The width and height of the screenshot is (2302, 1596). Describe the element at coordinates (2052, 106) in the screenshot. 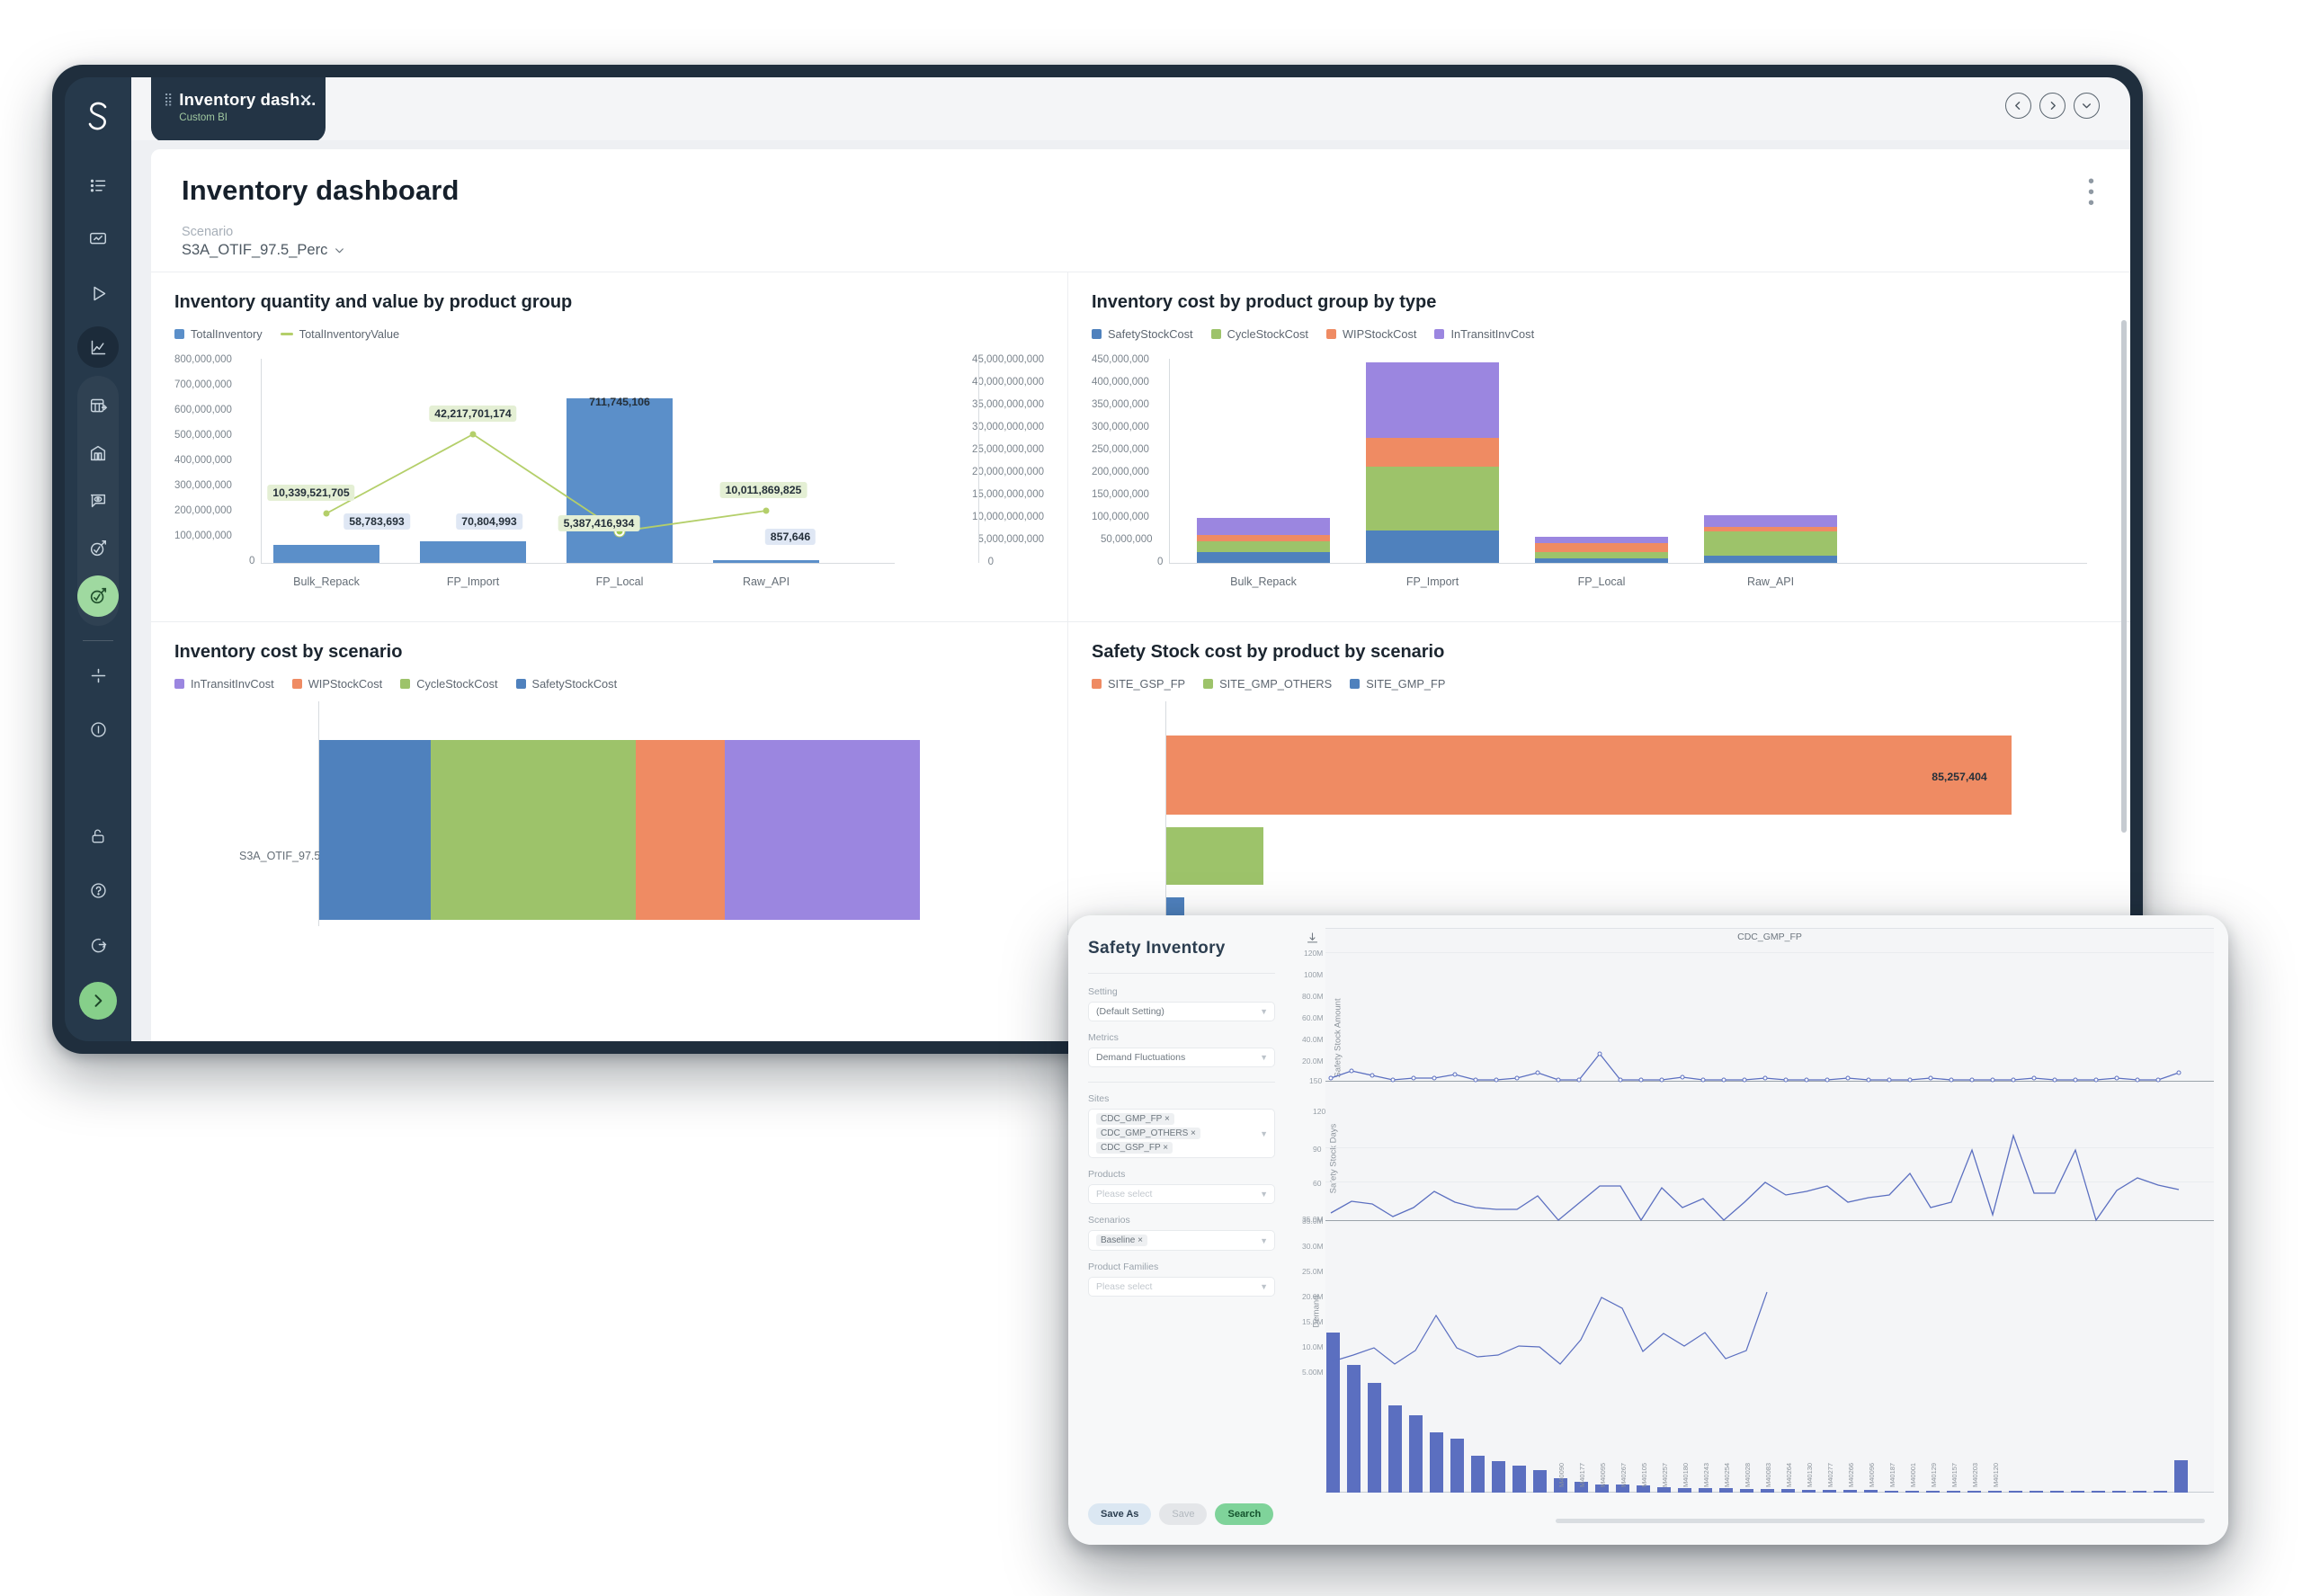

I see `chevron-right-icon` at that location.